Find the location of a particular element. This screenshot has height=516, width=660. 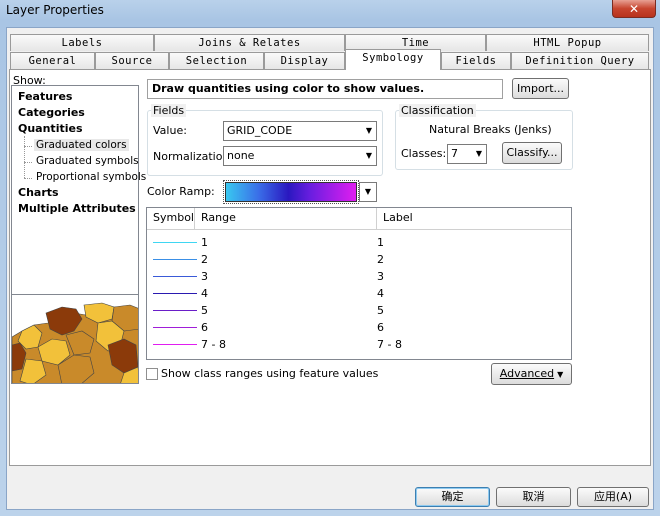

classification-method: Natural Breaks (Jenks) is located at coordinates (490, 129).